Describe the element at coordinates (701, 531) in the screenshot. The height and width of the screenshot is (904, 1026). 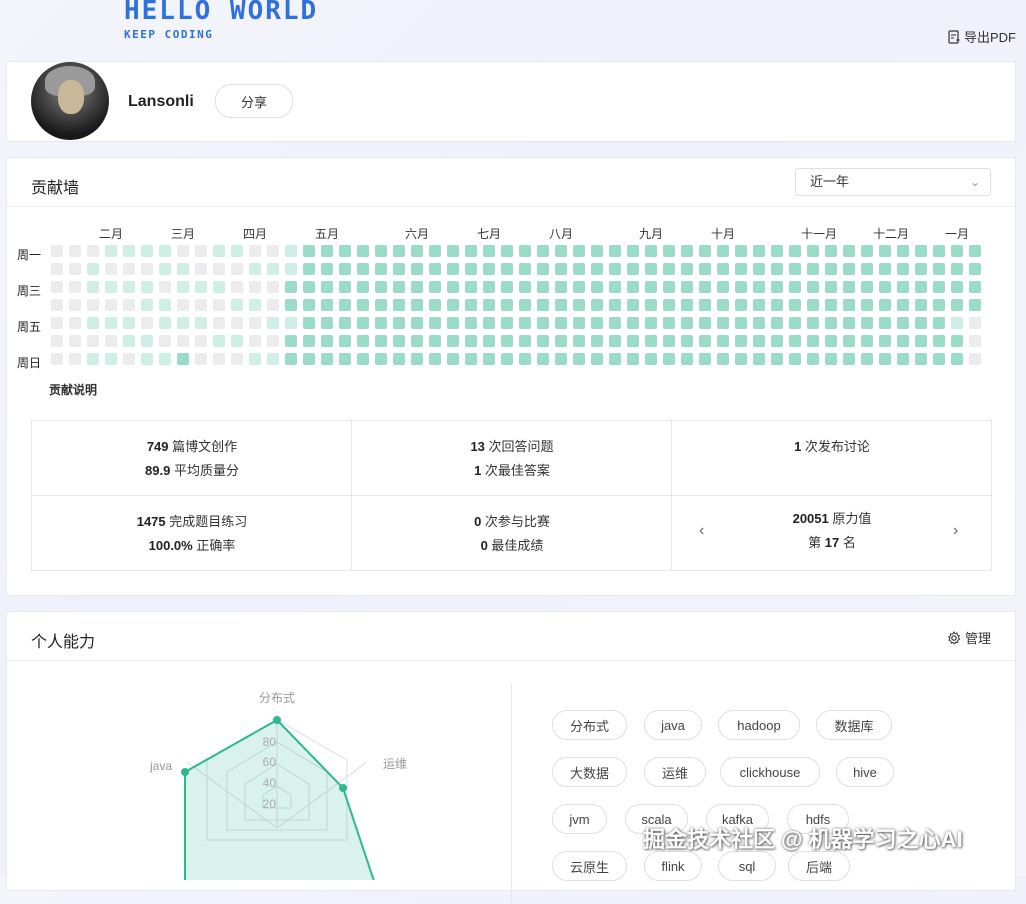
I see `chevron-left-icon: ‹` at that location.